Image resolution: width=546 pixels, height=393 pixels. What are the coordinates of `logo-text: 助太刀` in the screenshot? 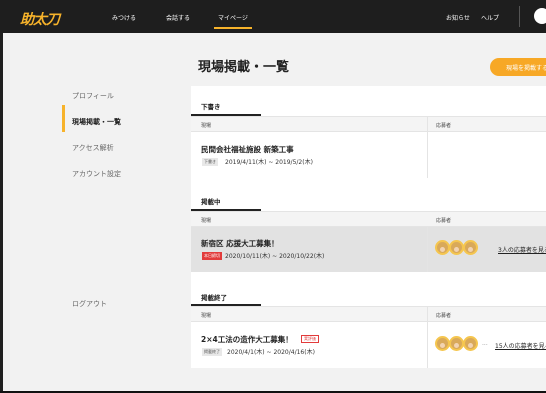 It's located at (40, 20).